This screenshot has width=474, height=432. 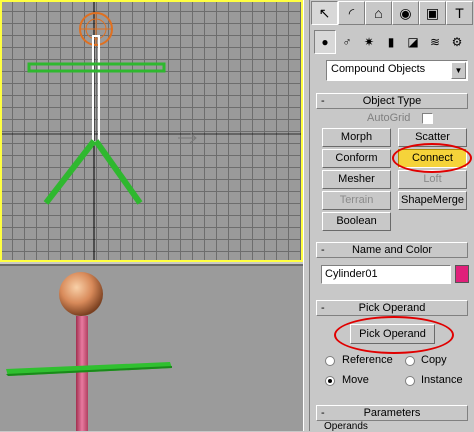 What do you see at coordinates (325, 42) in the screenshot?
I see `geometry-icon: ●` at bounding box center [325, 42].